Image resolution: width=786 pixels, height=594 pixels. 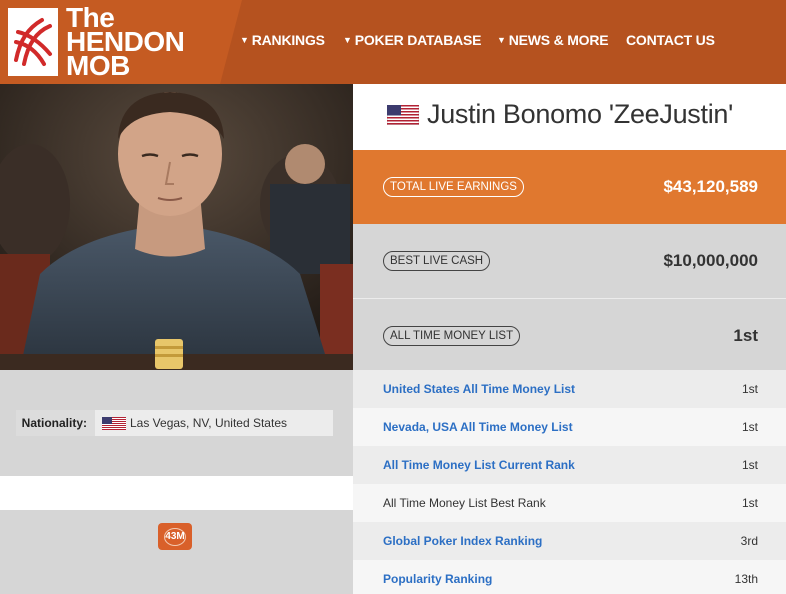 I want to click on nav-news-more: ▼ NEWS & MORE, so click(x=553, y=40).